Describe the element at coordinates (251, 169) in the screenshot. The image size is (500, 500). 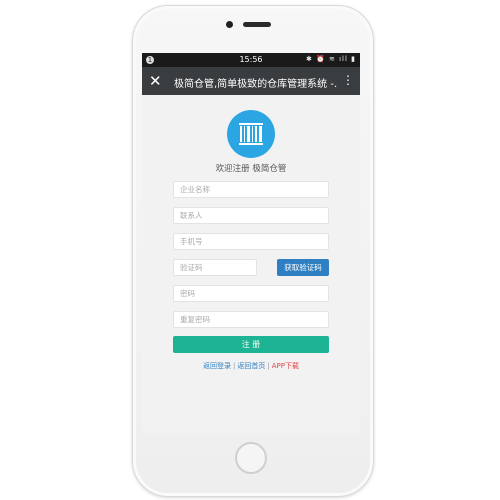
I see `welcome-text: 欢迎注册 极简仓管` at that location.